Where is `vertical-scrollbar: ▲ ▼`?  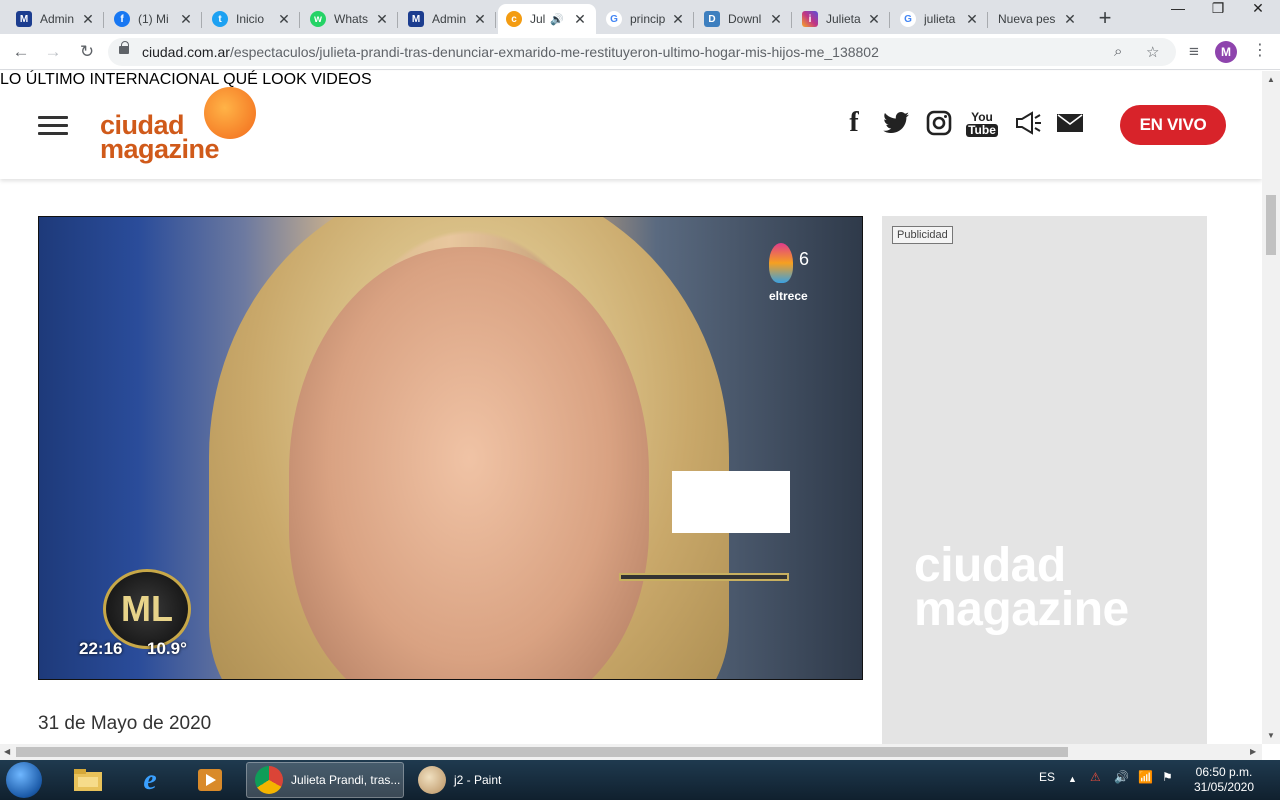
vertical-scrollbar: ▲ ▼ is located at coordinates (1271, 407).